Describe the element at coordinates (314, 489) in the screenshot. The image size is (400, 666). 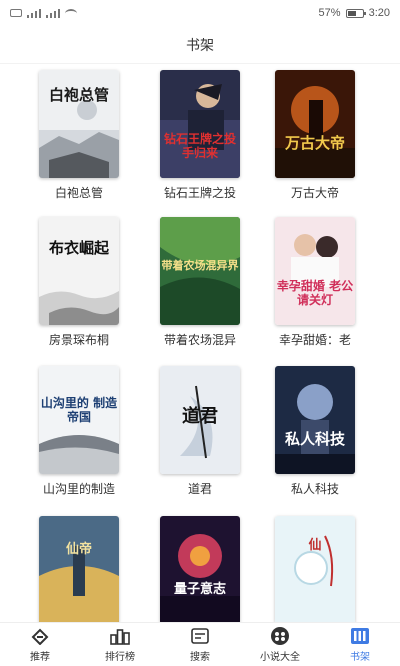
I see `book-title: 私人科技` at that location.